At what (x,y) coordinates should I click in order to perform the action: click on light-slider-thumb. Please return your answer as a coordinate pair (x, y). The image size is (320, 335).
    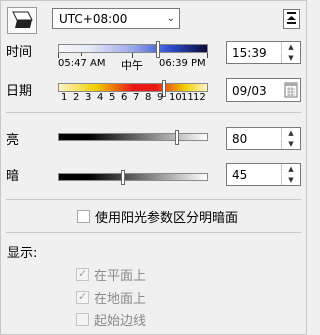
    Looking at the image, I should click on (177, 137).